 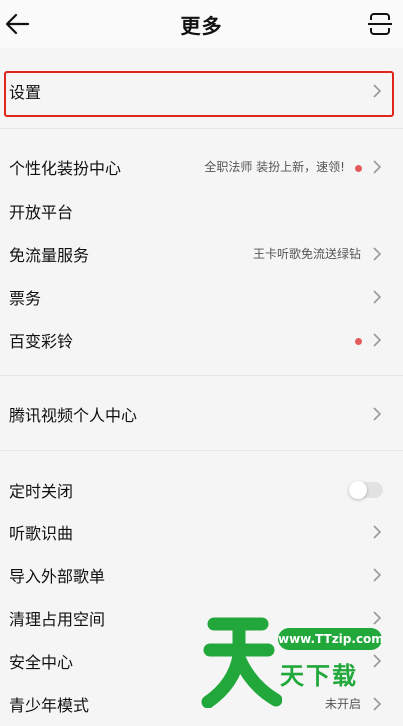 I want to click on watermark-text: 天下载, so click(x=319, y=676).